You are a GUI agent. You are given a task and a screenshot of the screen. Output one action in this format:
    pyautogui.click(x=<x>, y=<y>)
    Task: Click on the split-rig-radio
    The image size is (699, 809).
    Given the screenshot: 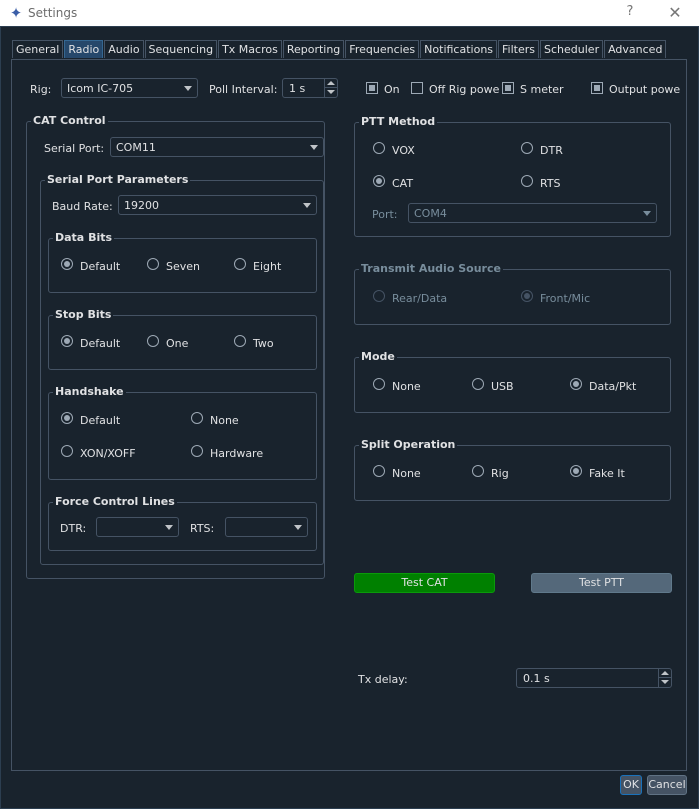 What is the action you would take?
    pyautogui.click(x=478, y=471)
    